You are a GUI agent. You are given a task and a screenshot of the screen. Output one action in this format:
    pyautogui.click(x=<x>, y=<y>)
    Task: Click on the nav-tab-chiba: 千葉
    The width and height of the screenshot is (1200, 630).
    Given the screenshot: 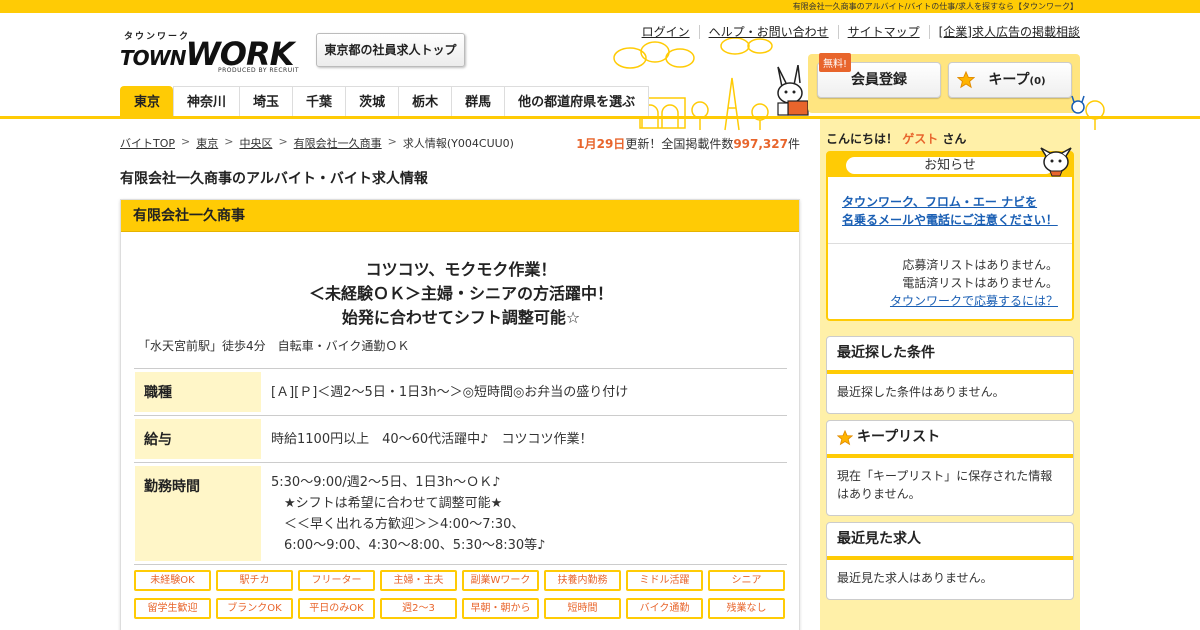 What is the action you would take?
    pyautogui.click(x=319, y=101)
    